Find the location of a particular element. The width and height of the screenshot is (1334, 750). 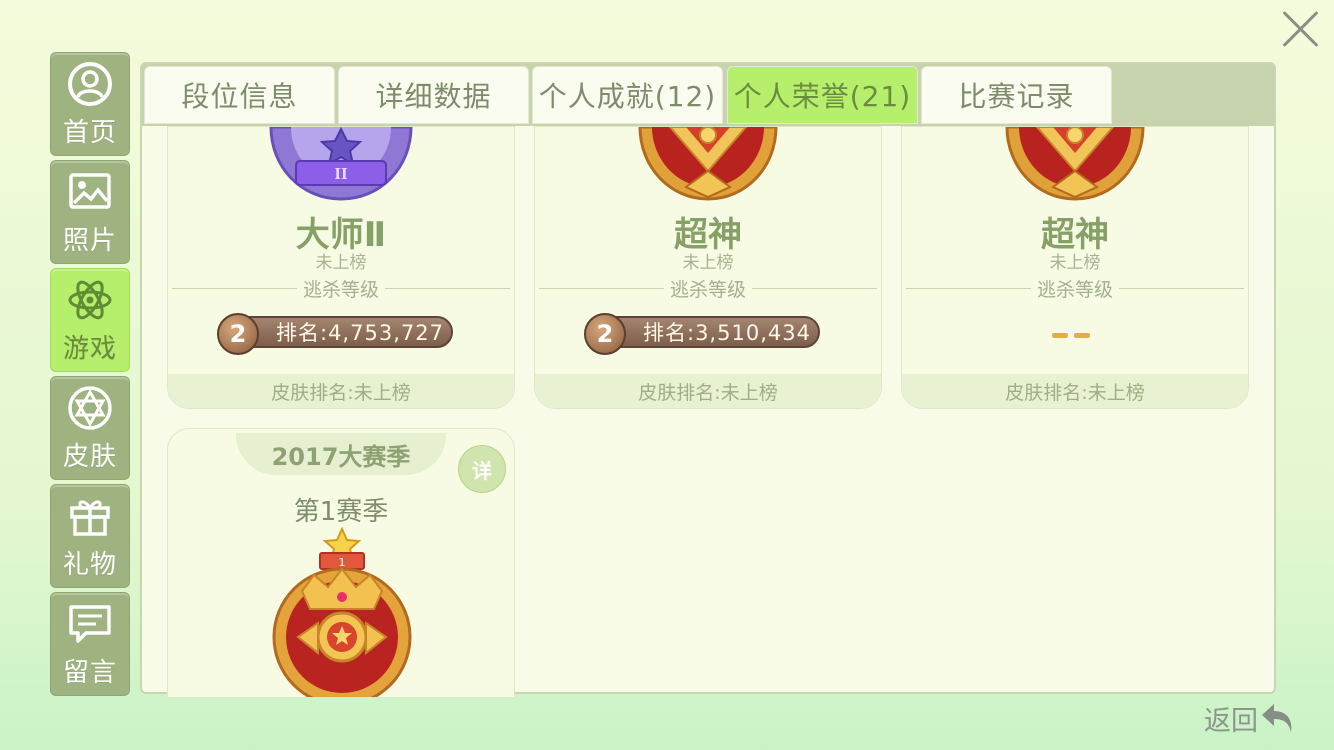

season-name: 第1赛季 is located at coordinates (341, 512).